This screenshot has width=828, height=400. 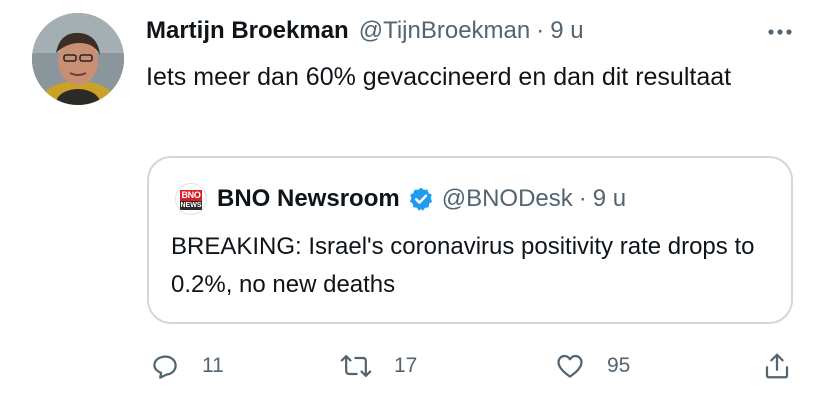 I want to click on retweet-count: 17, so click(x=406, y=365).